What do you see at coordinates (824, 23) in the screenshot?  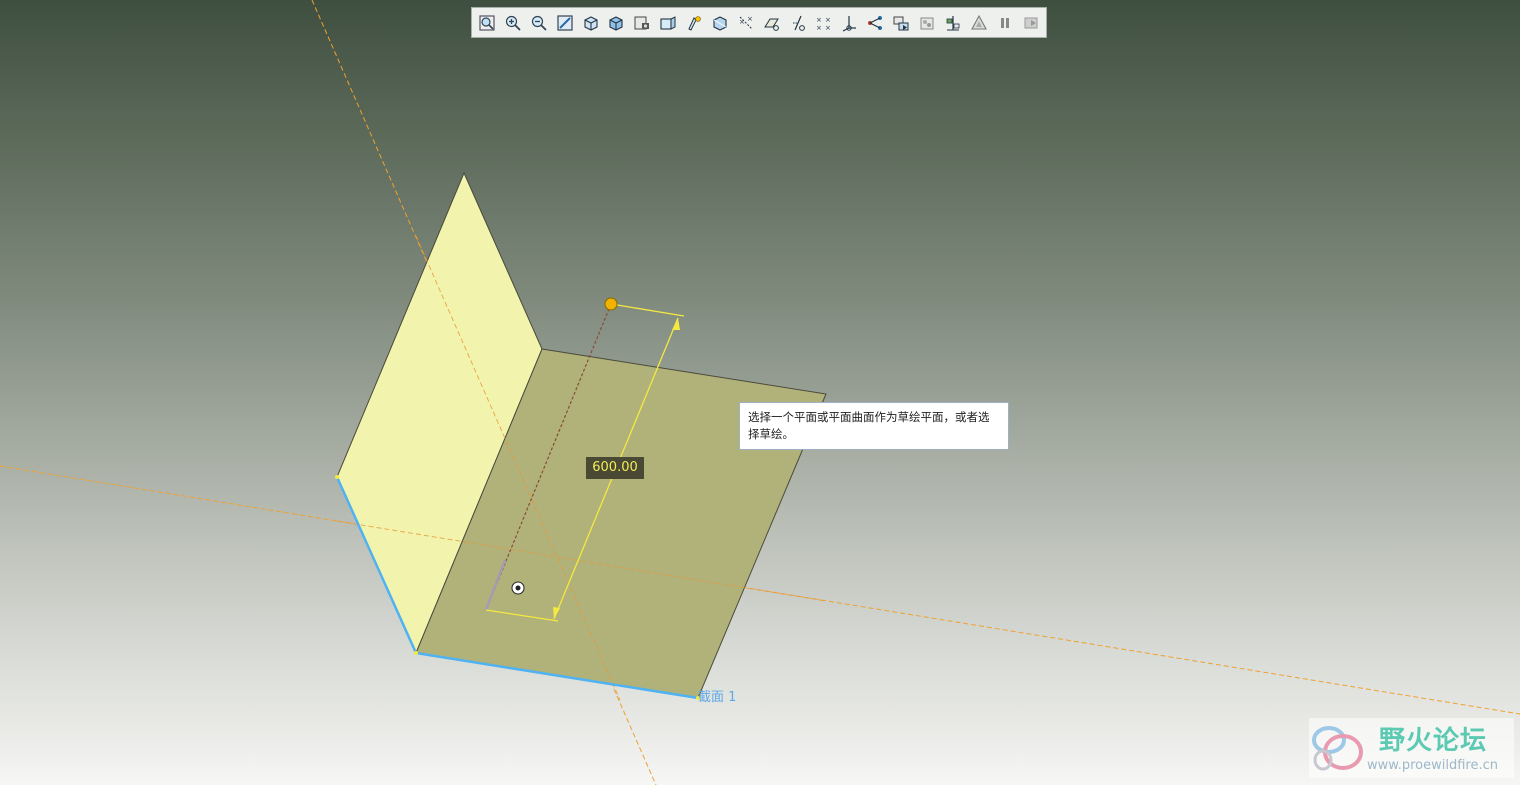 I see `spin-center-display-icon: × × × ×` at bounding box center [824, 23].